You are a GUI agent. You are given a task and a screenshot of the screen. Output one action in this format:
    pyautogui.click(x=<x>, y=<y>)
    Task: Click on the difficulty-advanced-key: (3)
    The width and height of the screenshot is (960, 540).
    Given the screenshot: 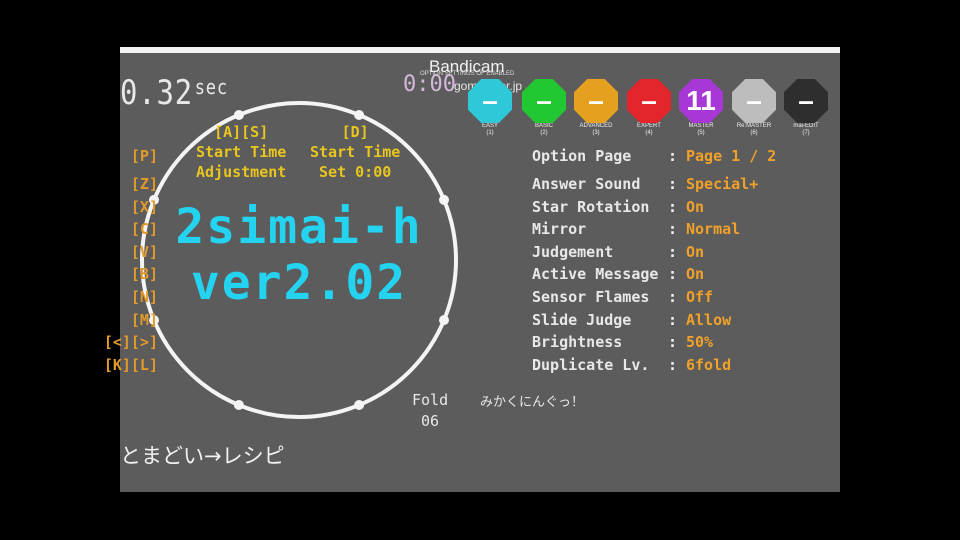 What is the action you would take?
    pyautogui.click(x=596, y=133)
    